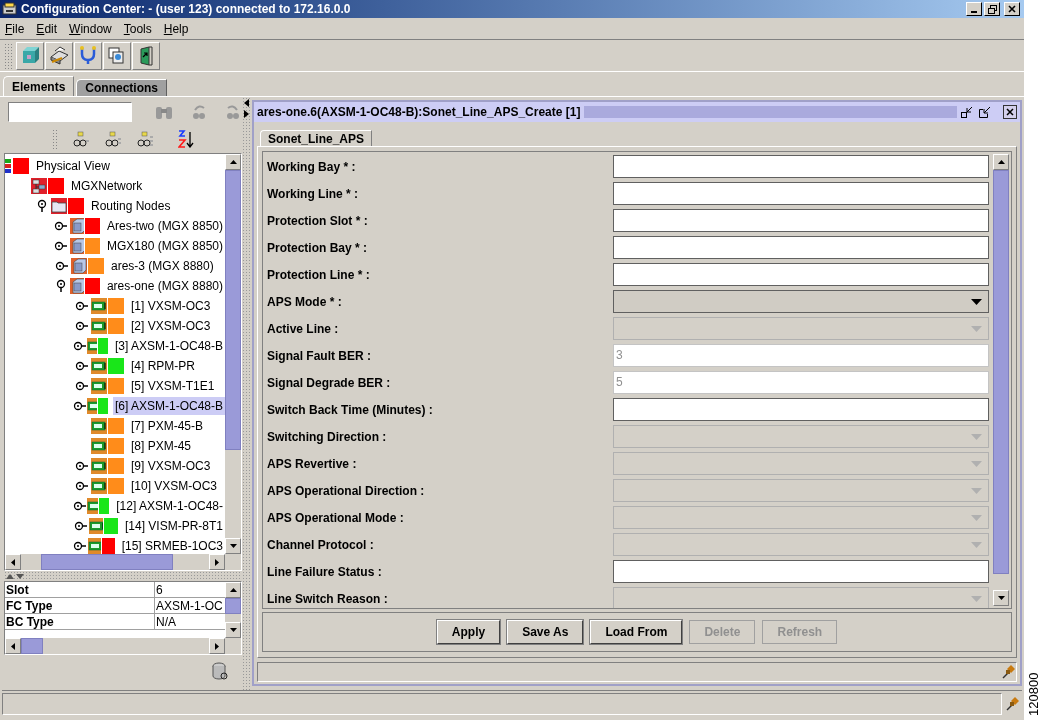  I want to click on dropdown, so click(801, 301).